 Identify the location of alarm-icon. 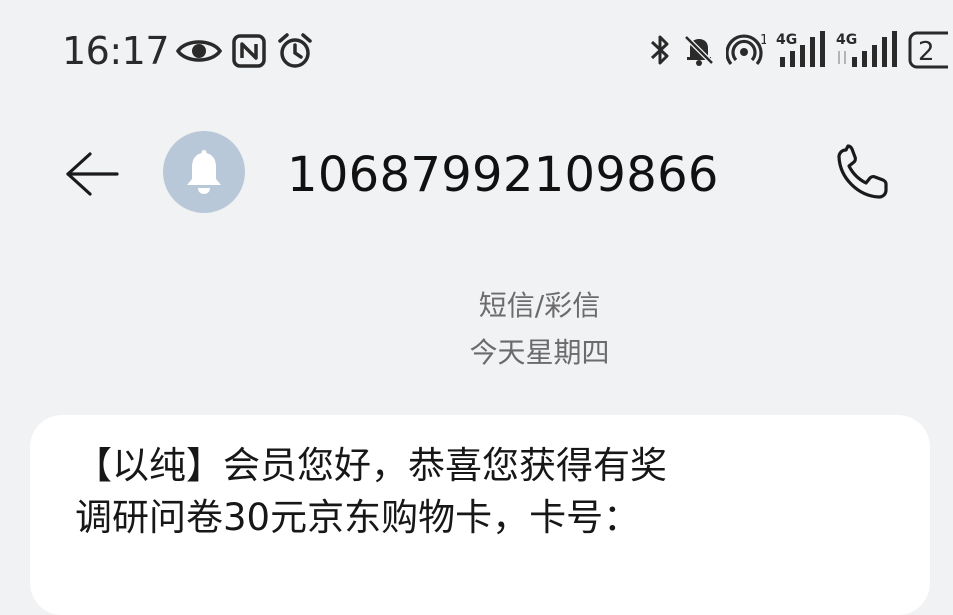
(295, 51).